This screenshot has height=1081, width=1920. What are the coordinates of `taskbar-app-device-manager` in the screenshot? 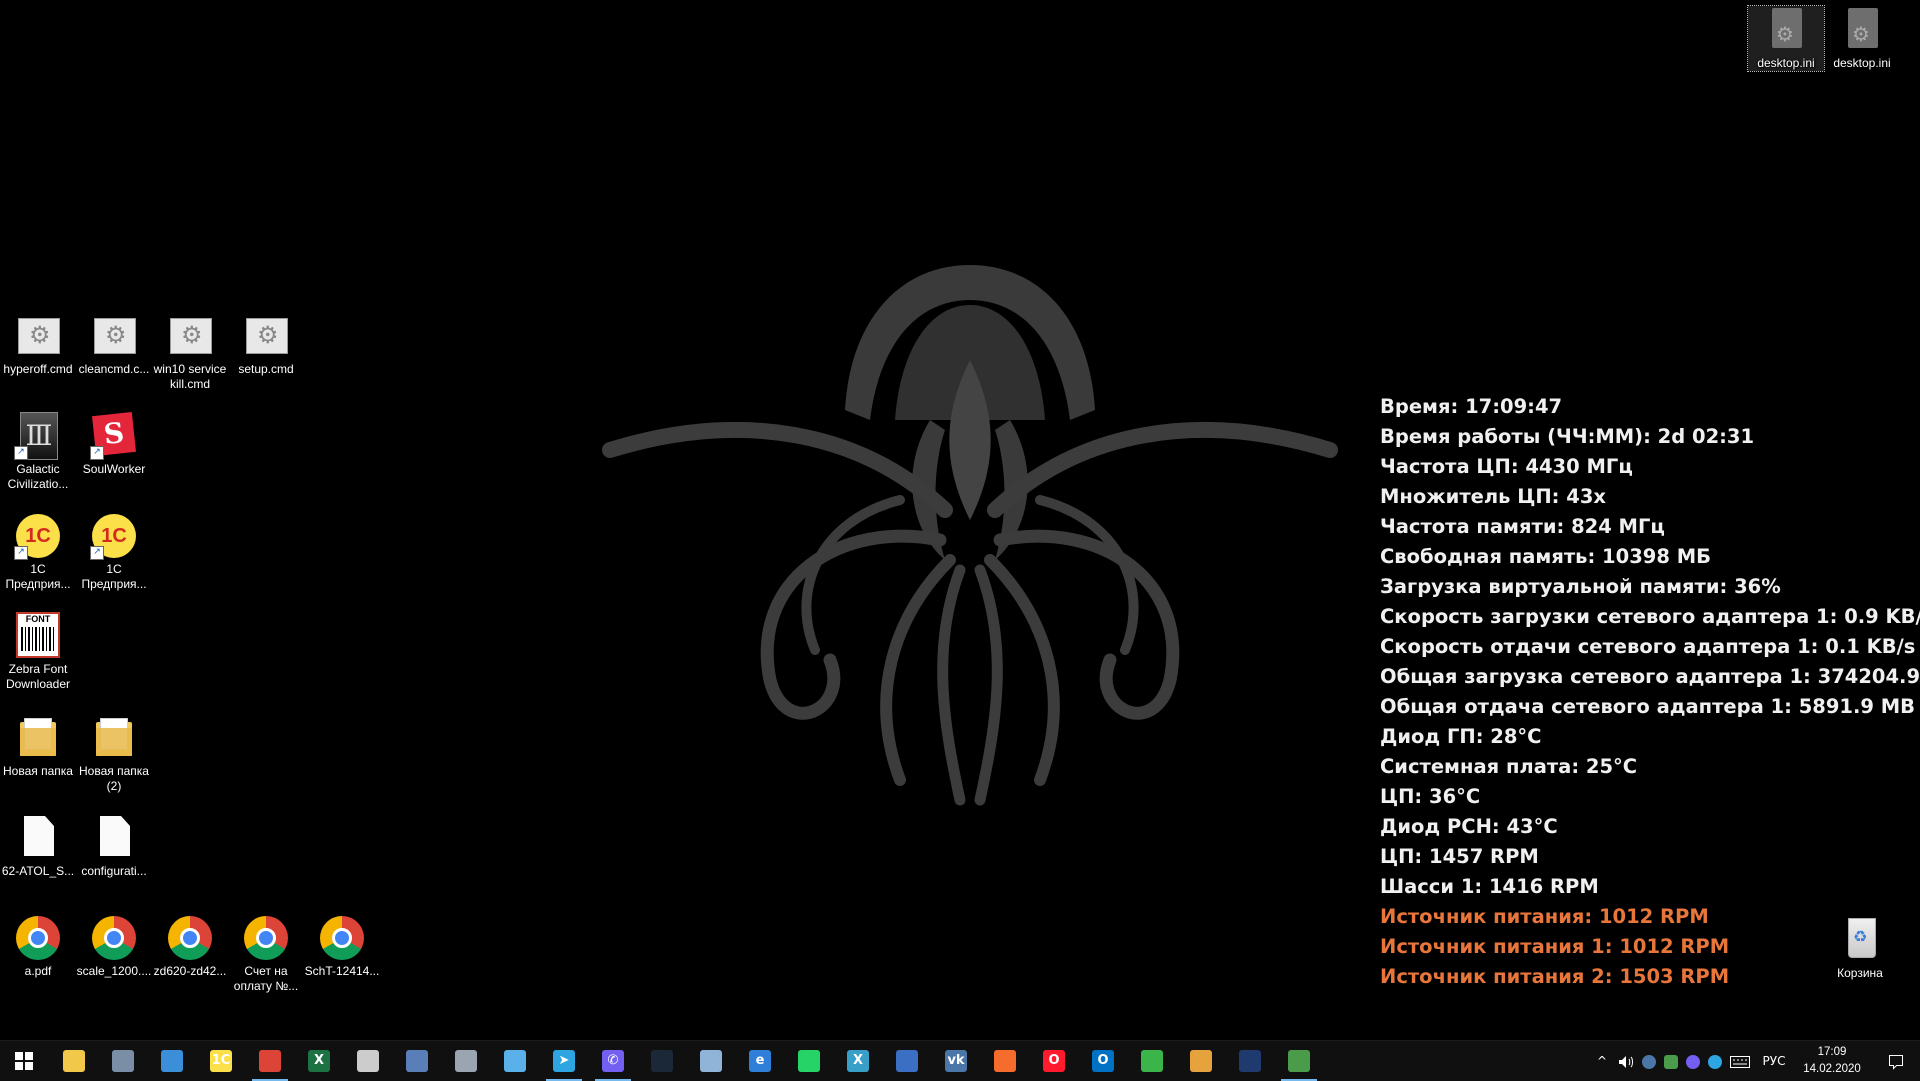 It's located at (417, 1061).